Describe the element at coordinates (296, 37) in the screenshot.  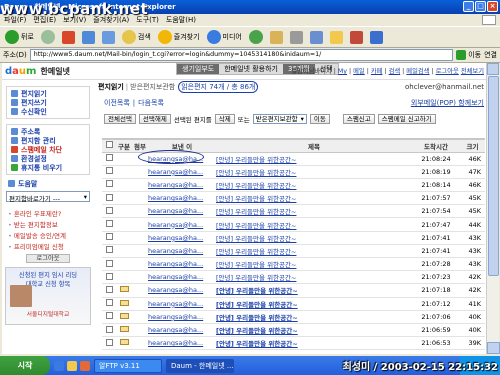
I see `print-button` at that location.